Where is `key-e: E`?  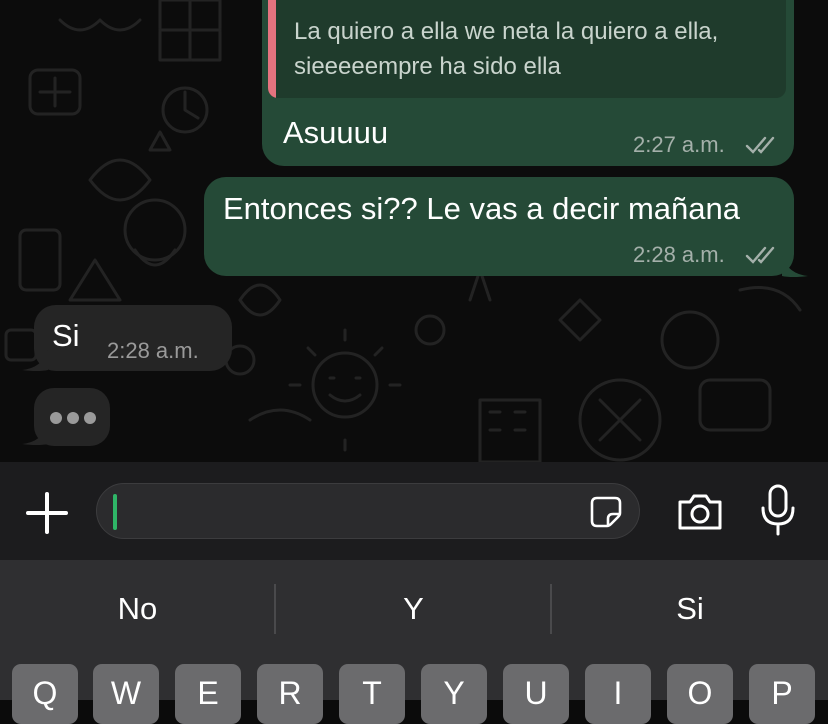
key-e: E is located at coordinates (208, 694).